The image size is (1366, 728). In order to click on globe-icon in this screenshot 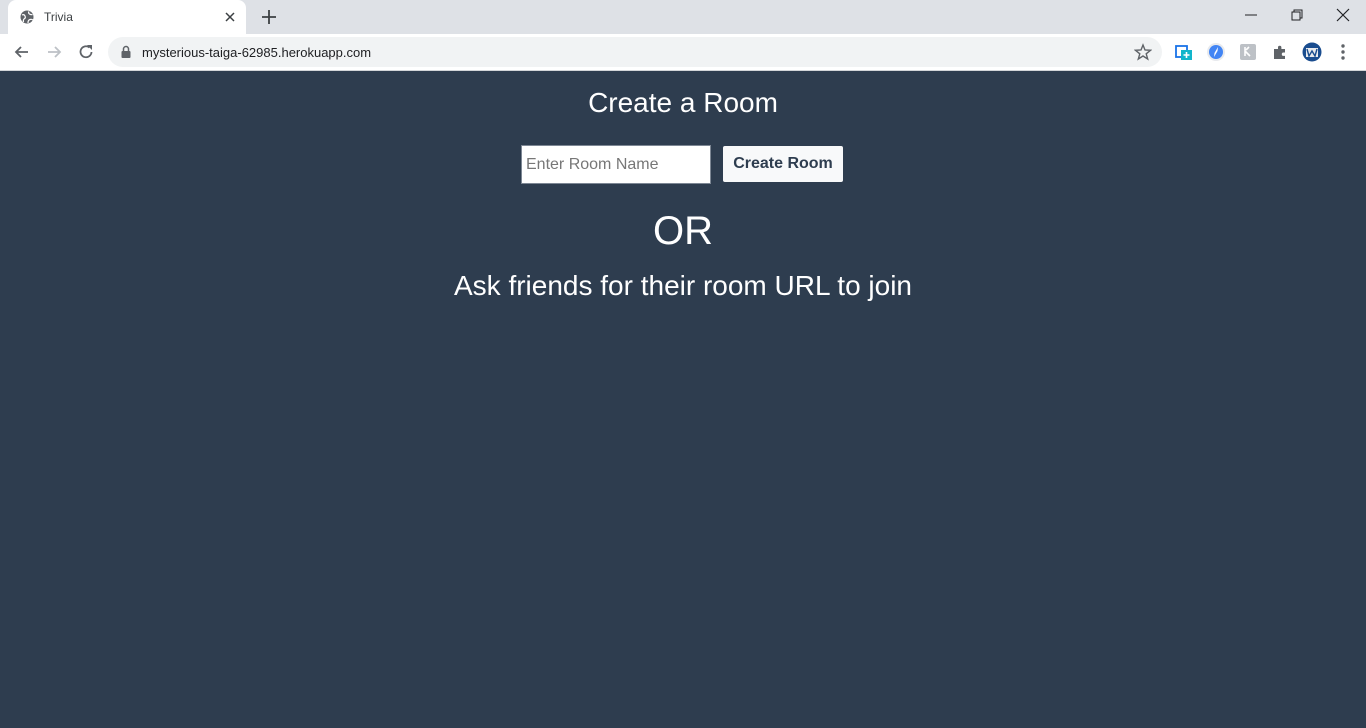, I will do `click(27, 17)`.